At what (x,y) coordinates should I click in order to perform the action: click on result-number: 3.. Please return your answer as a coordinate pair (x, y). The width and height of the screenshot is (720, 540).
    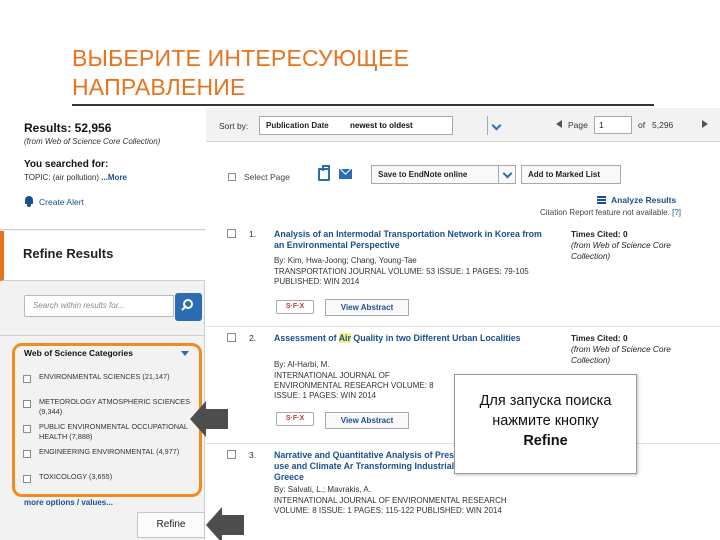
    Looking at the image, I should click on (253, 455).